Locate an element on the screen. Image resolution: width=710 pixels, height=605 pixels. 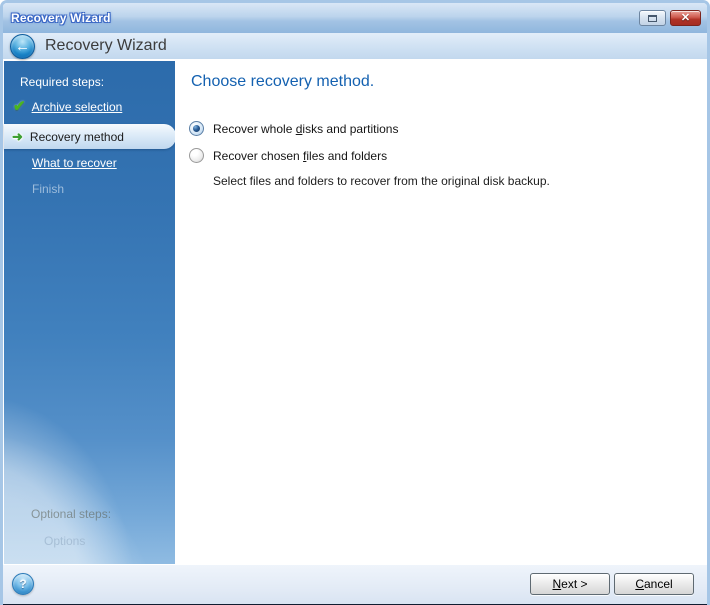
arrow-right-icon: ➜ is located at coordinates (17, 136).